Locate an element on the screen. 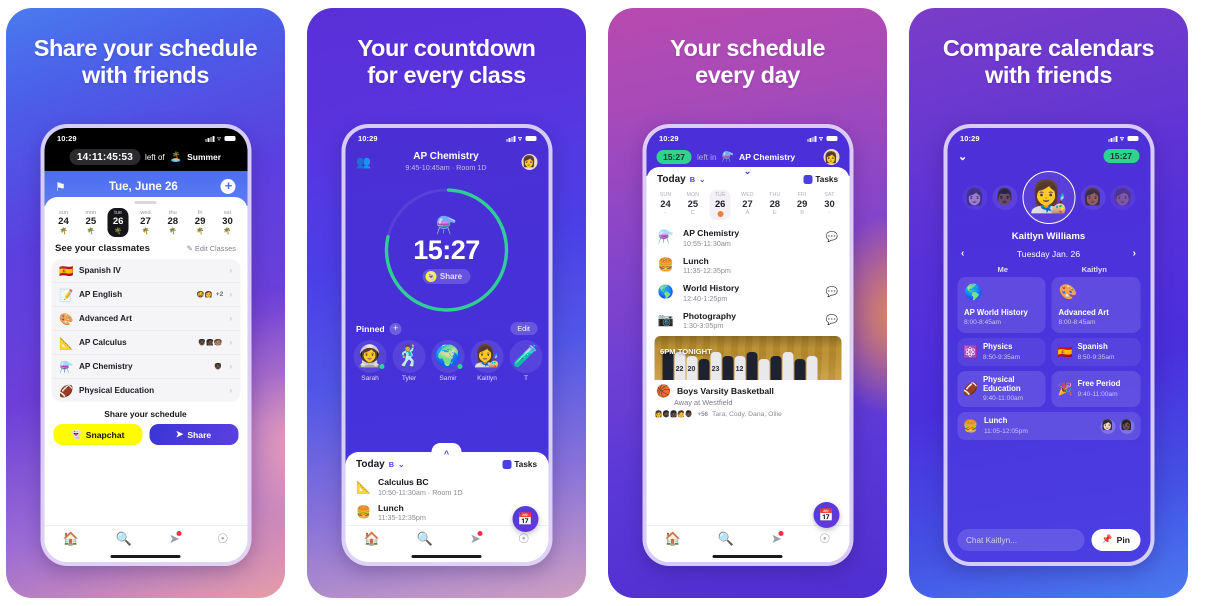 This screenshot has height=606, width=1218. friend-item: 🧪 T is located at coordinates (526, 361).